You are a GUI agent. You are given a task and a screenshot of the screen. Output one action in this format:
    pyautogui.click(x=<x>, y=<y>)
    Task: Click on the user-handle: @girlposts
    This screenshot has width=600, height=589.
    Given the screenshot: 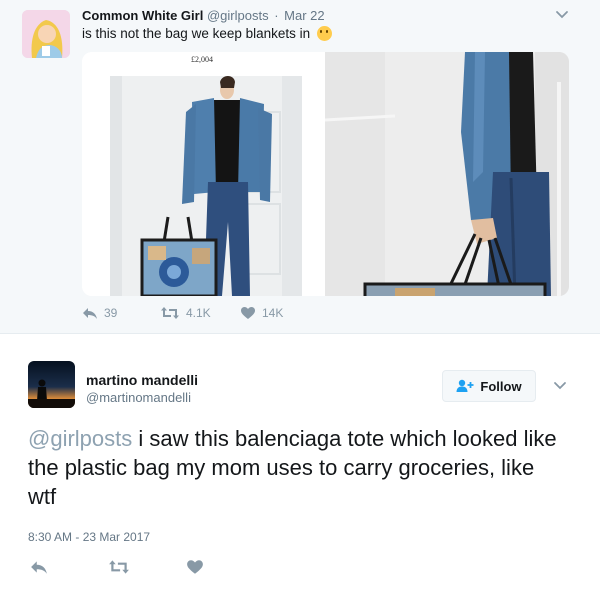 What is the action you would take?
    pyautogui.click(x=238, y=15)
    